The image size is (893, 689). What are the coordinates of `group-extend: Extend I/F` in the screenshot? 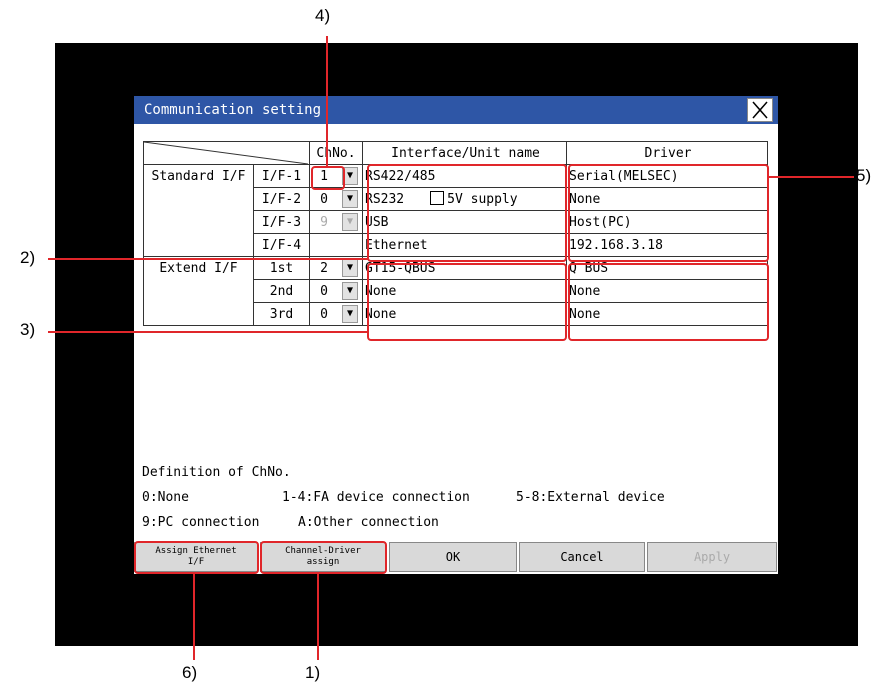 It's located at (198, 291).